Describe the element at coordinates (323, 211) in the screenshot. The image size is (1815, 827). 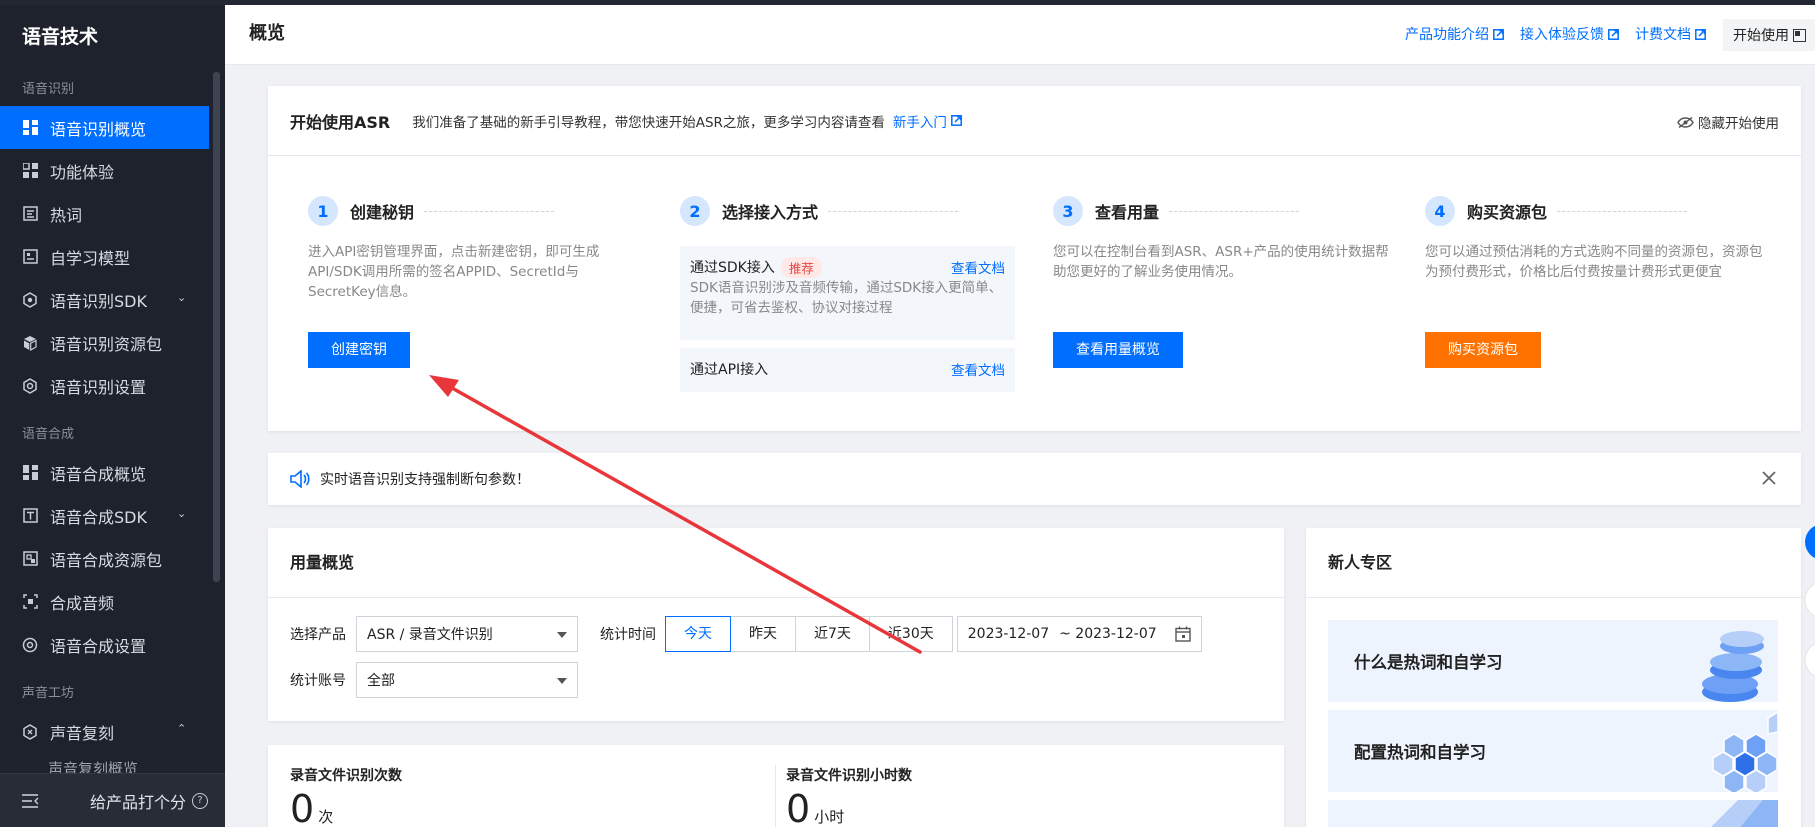
I see `step-number: 1` at that location.